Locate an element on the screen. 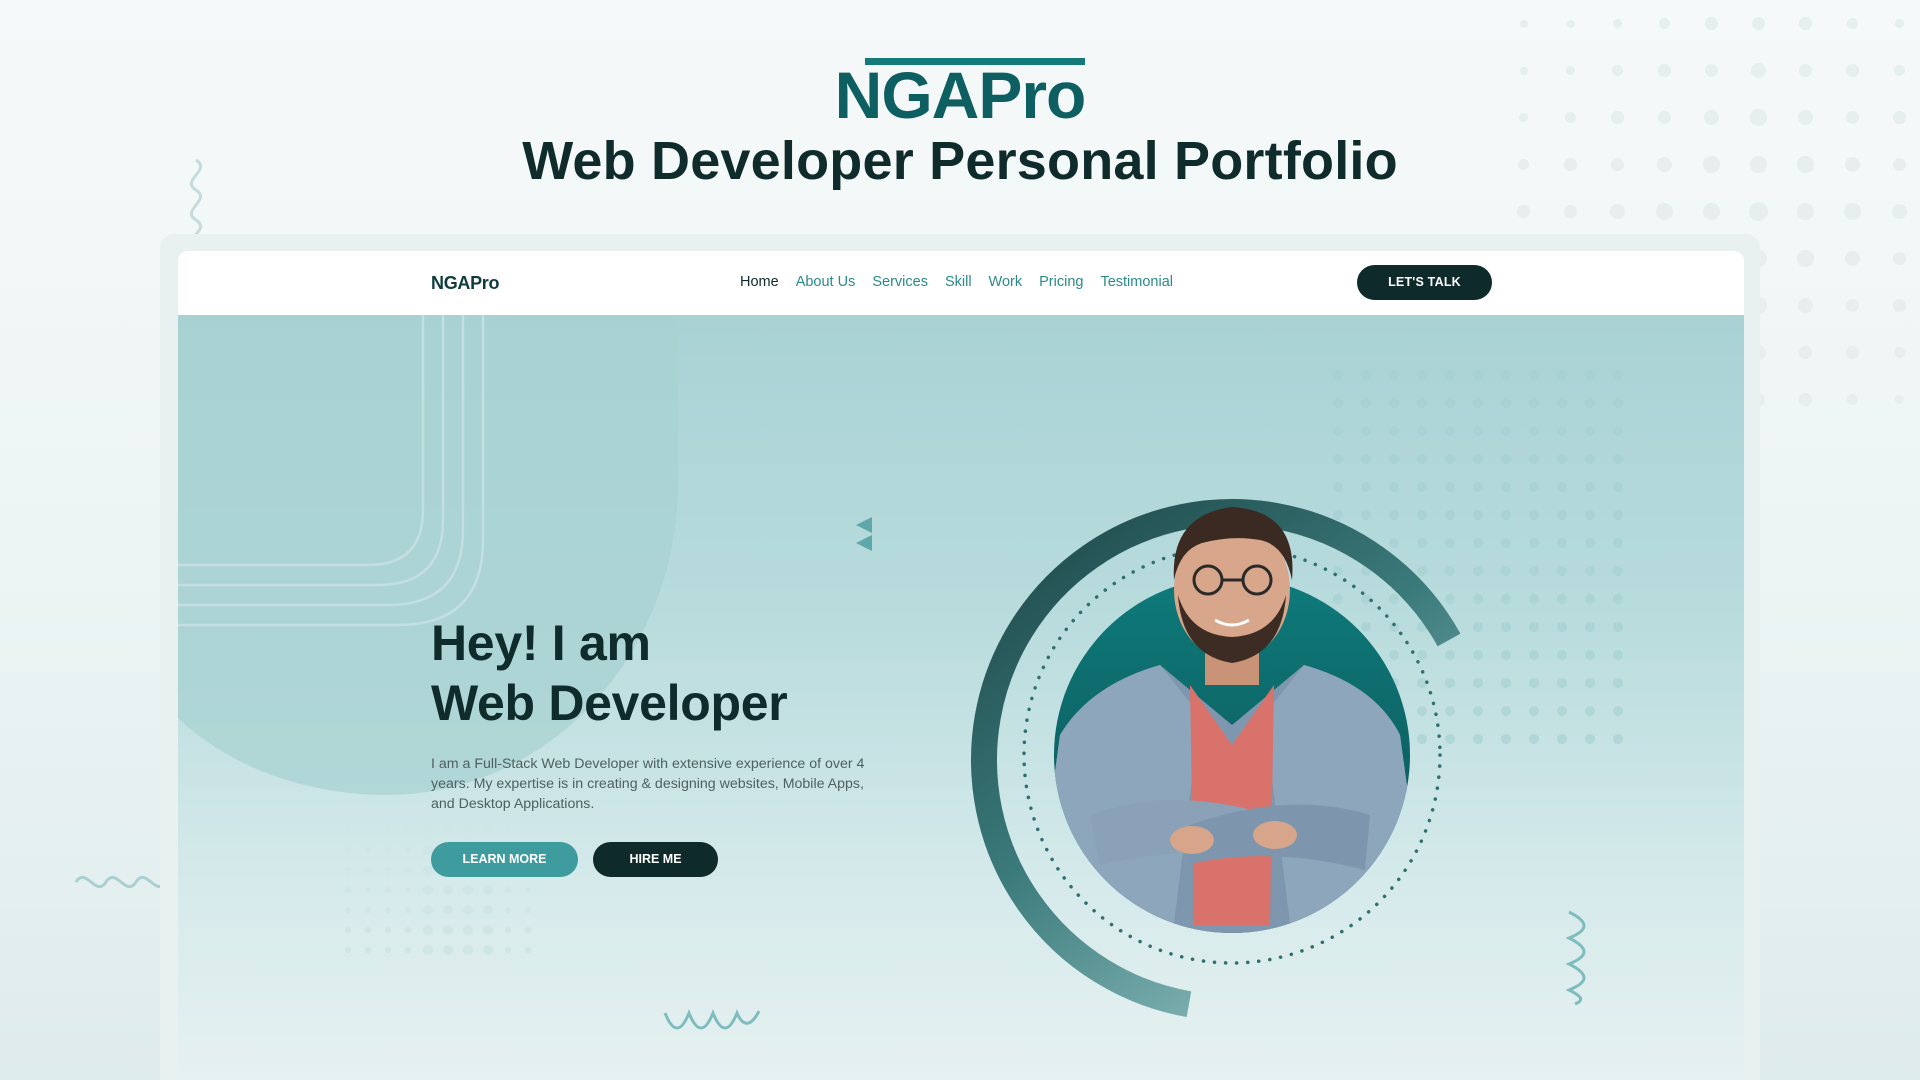  learn-more-button: LEARN MORE is located at coordinates (504, 859).